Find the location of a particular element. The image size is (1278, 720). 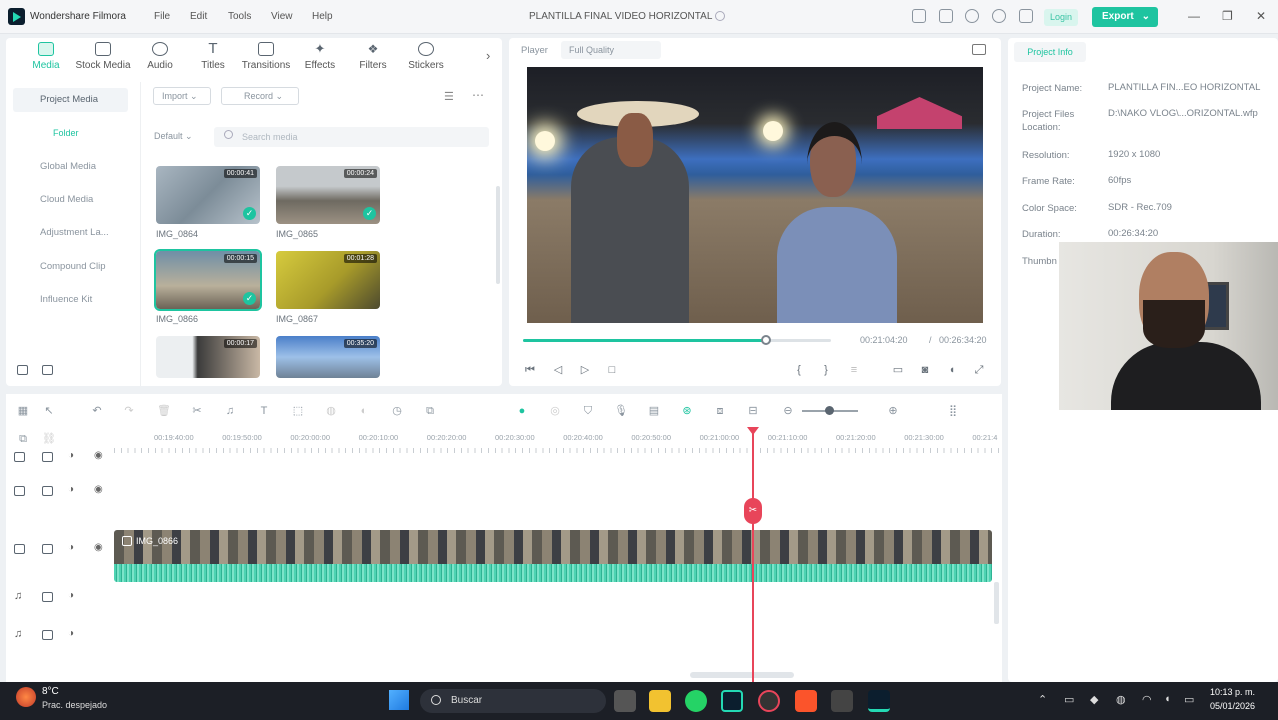

more-tools-icon: ⧉ is located at coordinates (430, 411).